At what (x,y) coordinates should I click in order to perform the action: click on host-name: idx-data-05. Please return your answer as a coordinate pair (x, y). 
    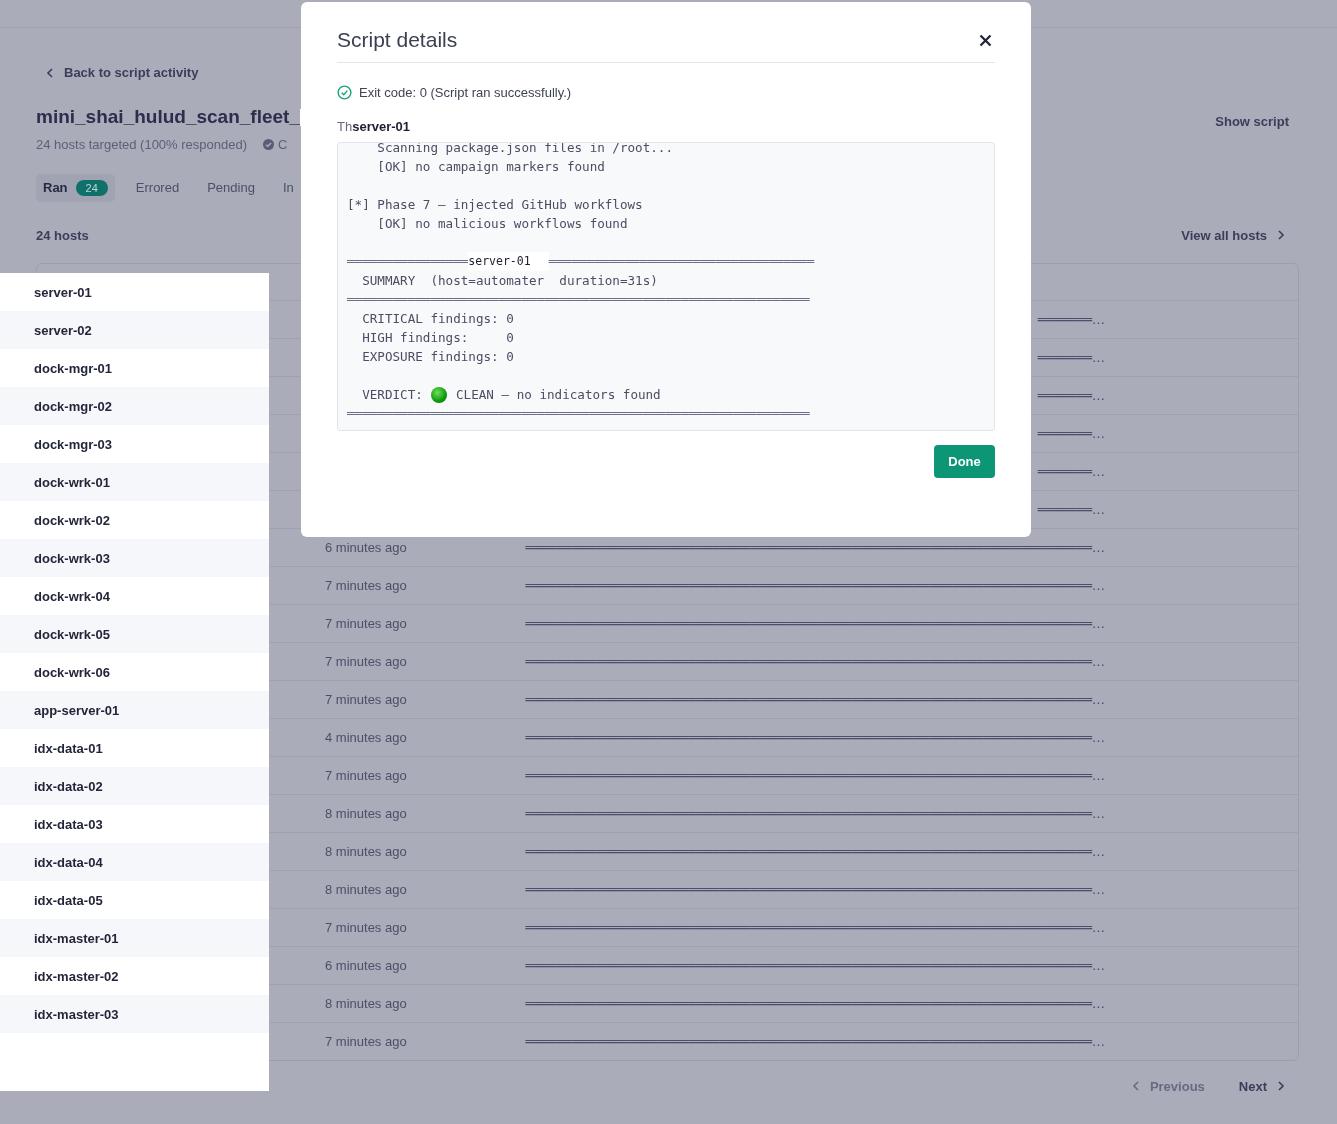
    Looking at the image, I should click on (68, 900).